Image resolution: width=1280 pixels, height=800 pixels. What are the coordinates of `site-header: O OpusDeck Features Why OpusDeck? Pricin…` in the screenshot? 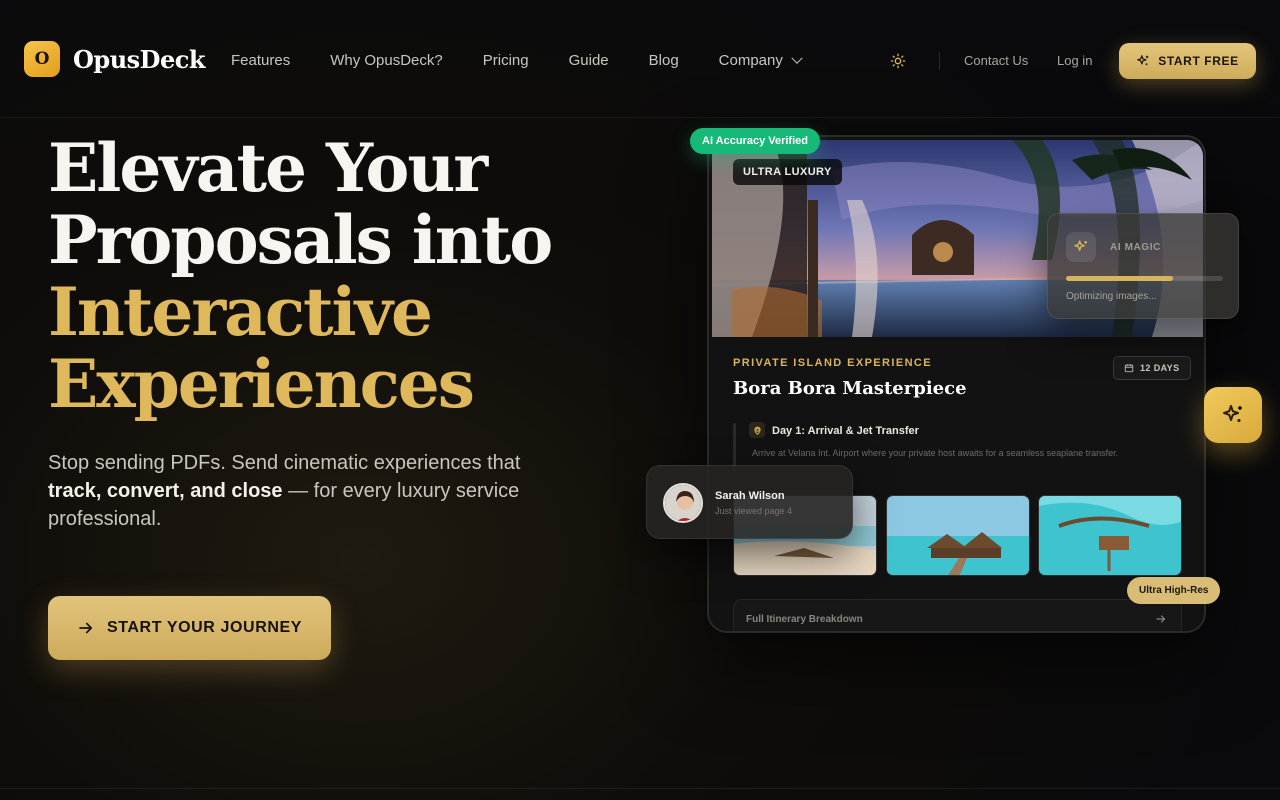 It's located at (640, 59).